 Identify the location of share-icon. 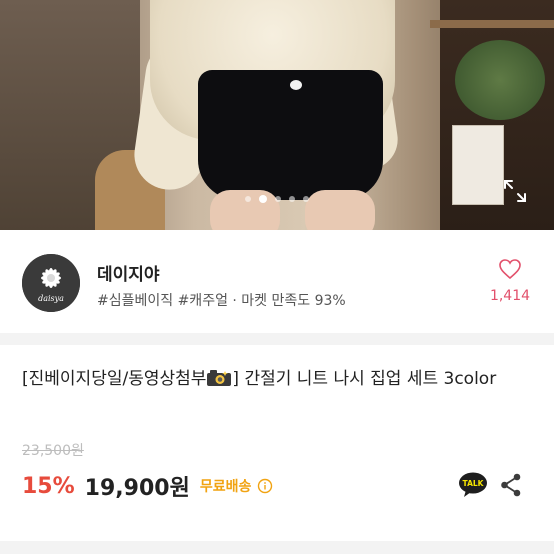
(511, 485).